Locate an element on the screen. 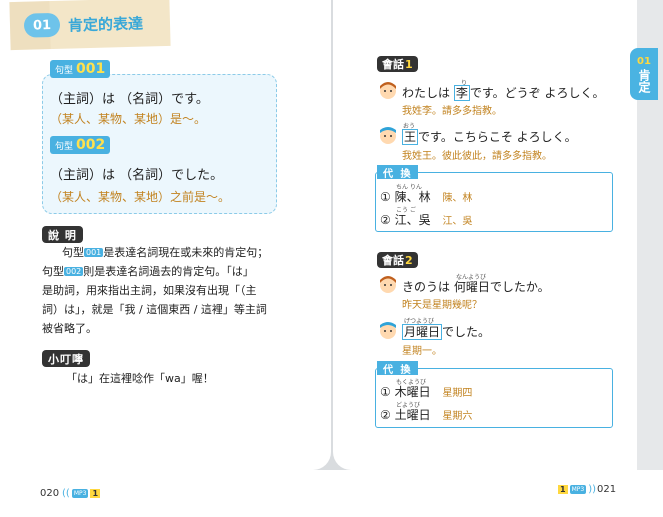 This screenshot has width=663, height=517. conversation-2-zh-a: 昨天是星期幾呢？ is located at coordinates (442, 305).